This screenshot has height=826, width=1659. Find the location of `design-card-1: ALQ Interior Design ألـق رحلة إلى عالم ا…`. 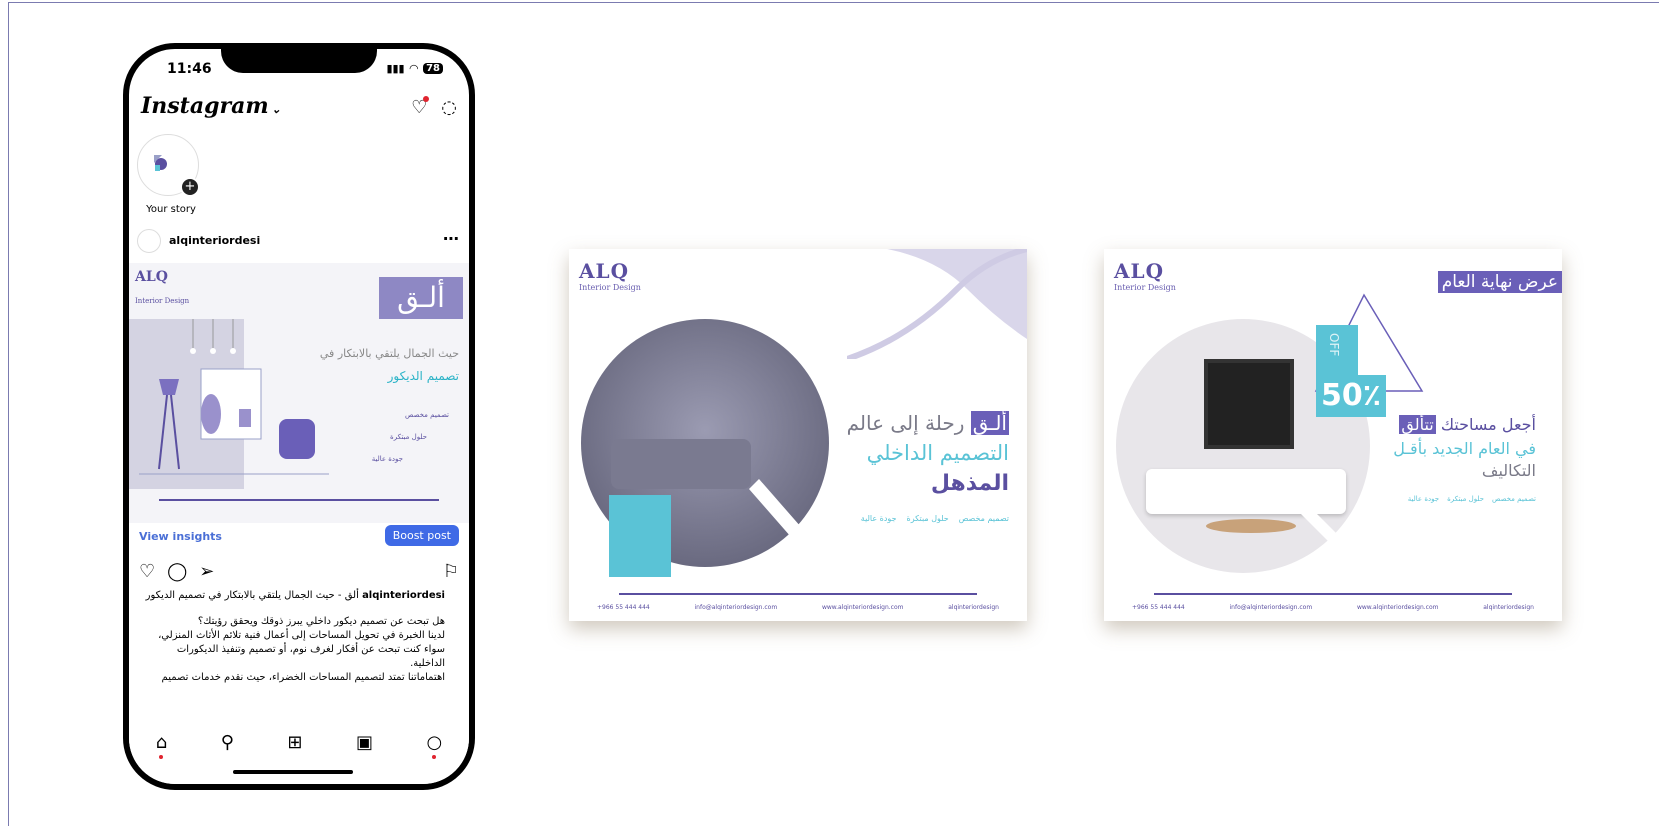

design-card-1: ALQ Interior Design ألـق رحلة إلى عالم ا… is located at coordinates (798, 435).